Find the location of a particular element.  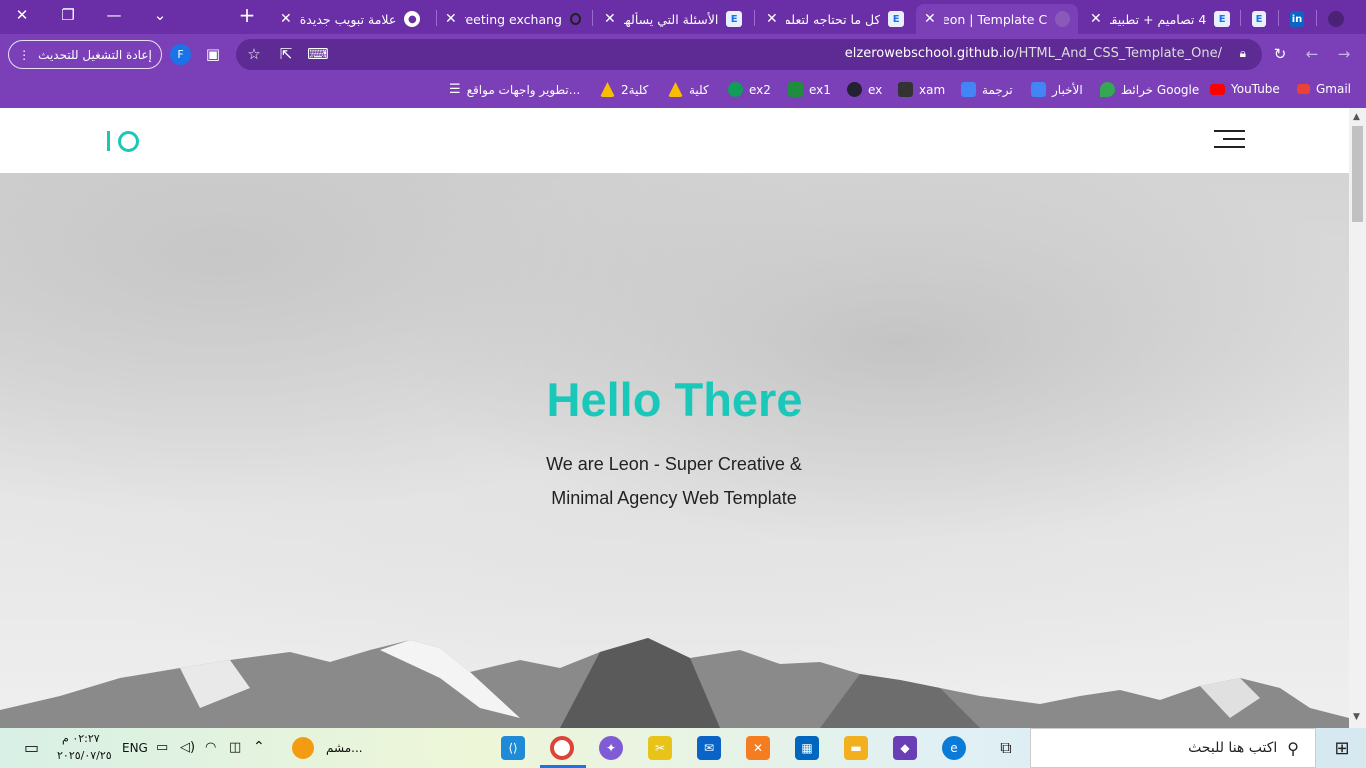

tab-pinned-github is located at coordinates (1337, 19).